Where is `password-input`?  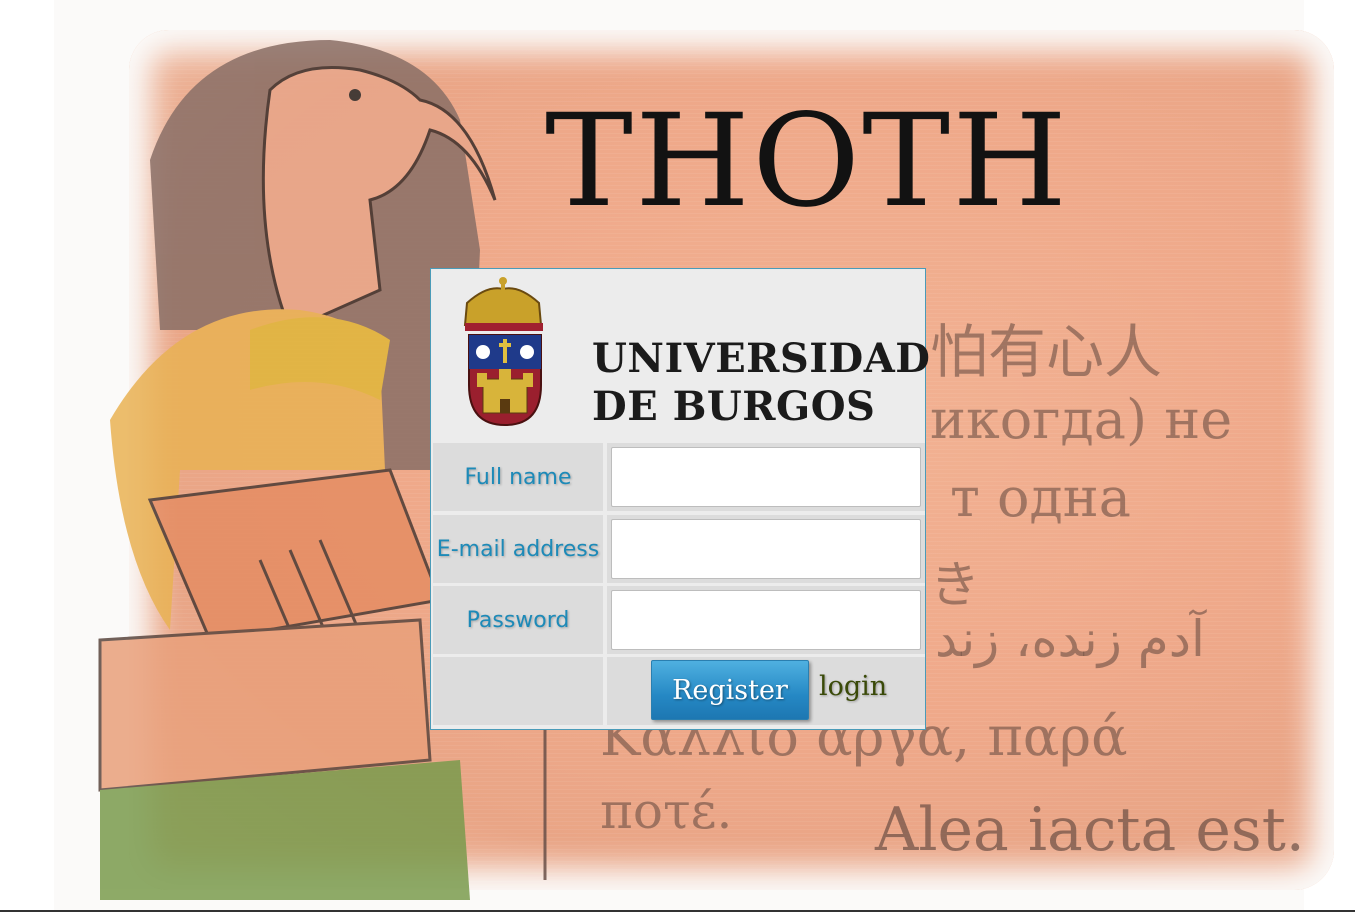
password-input is located at coordinates (766, 620).